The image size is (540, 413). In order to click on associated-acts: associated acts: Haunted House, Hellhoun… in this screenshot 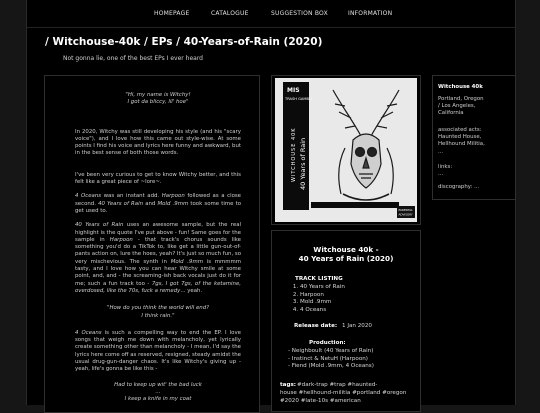, I will do `click(461, 141)`.